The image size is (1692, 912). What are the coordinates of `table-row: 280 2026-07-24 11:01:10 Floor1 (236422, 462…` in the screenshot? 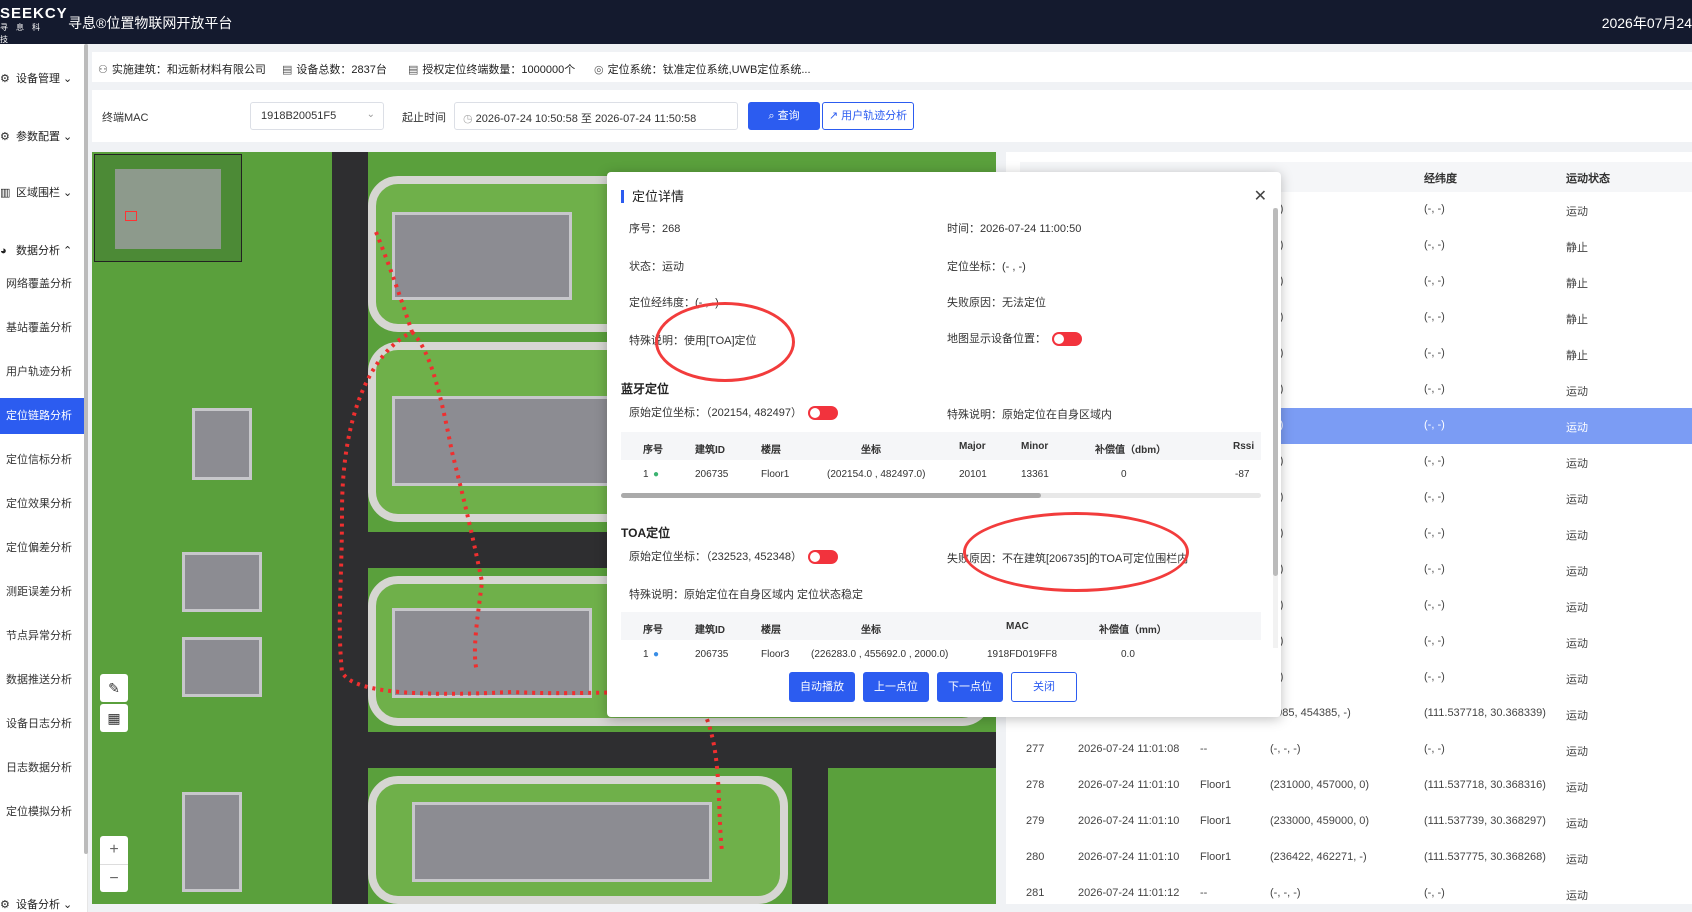 It's located at (1356, 858).